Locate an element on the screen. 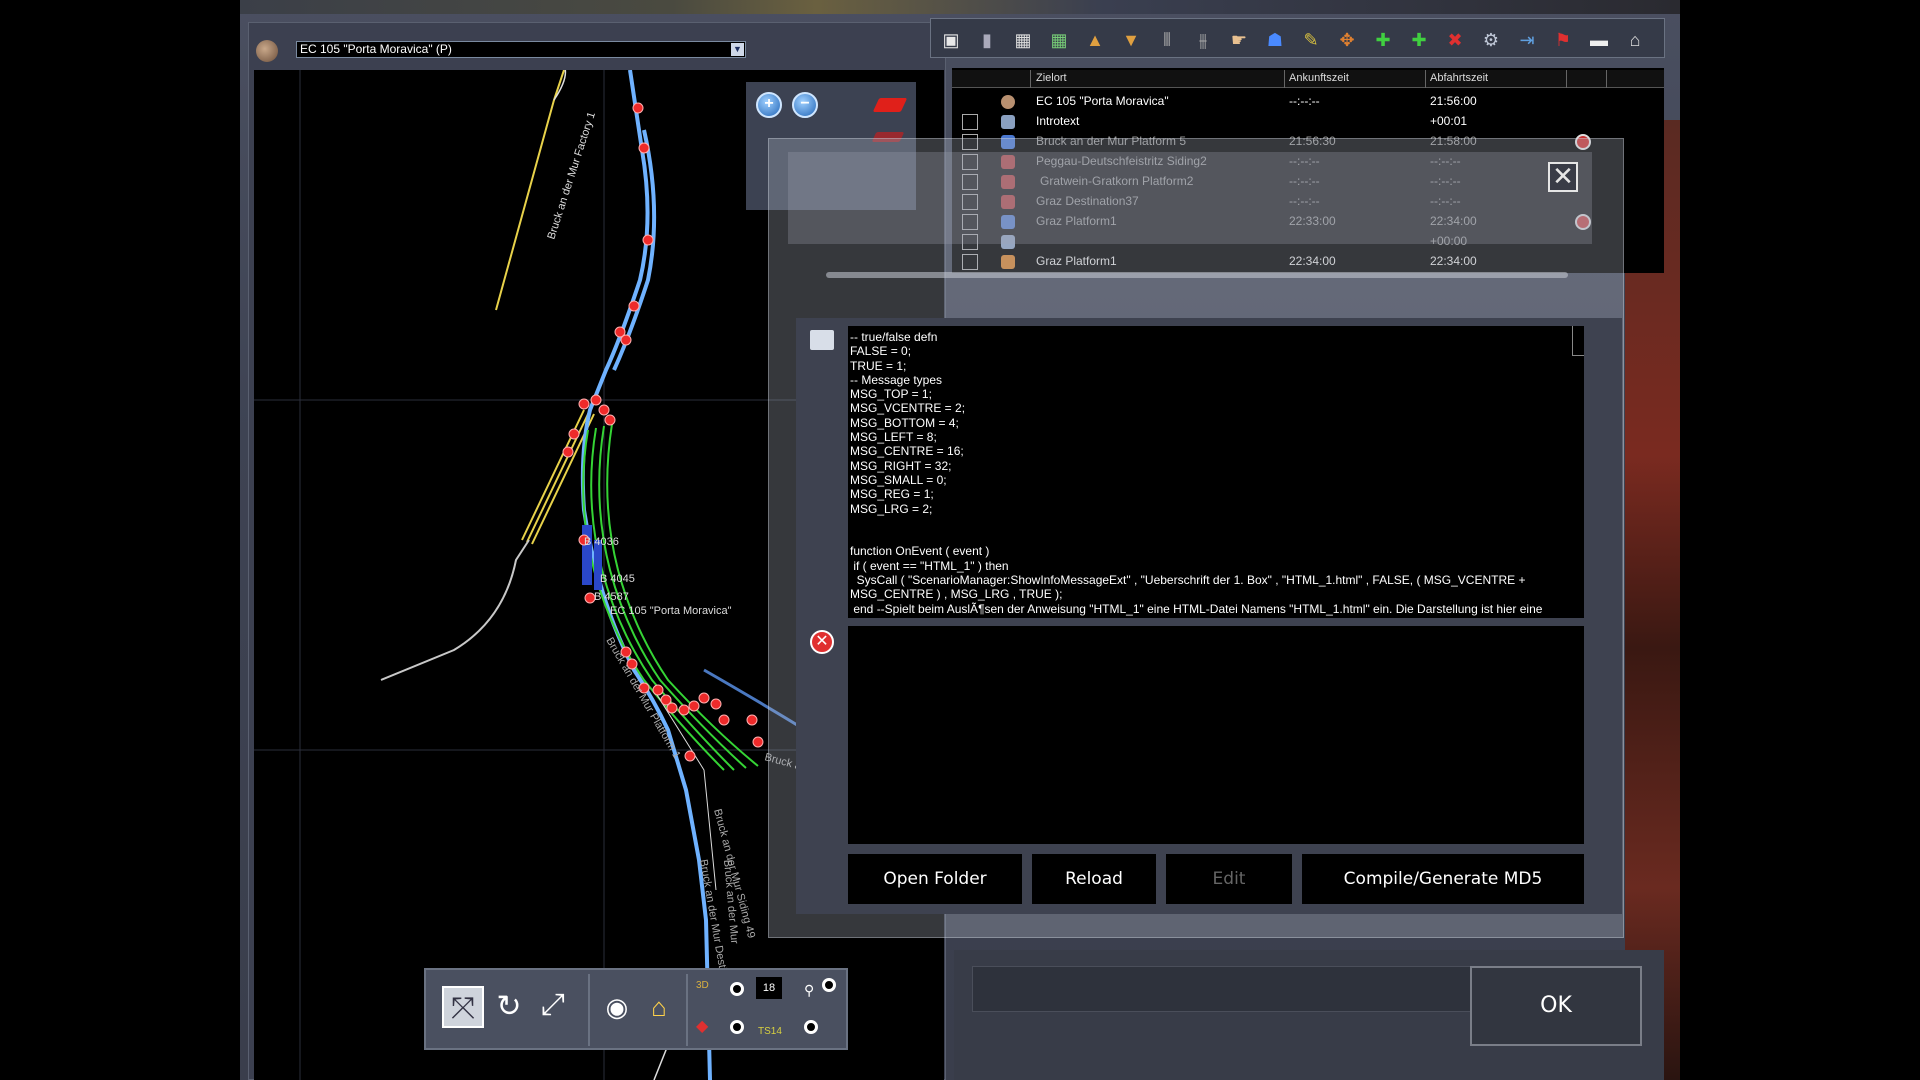  globe-icon: ◉ is located at coordinates (617, 1007).